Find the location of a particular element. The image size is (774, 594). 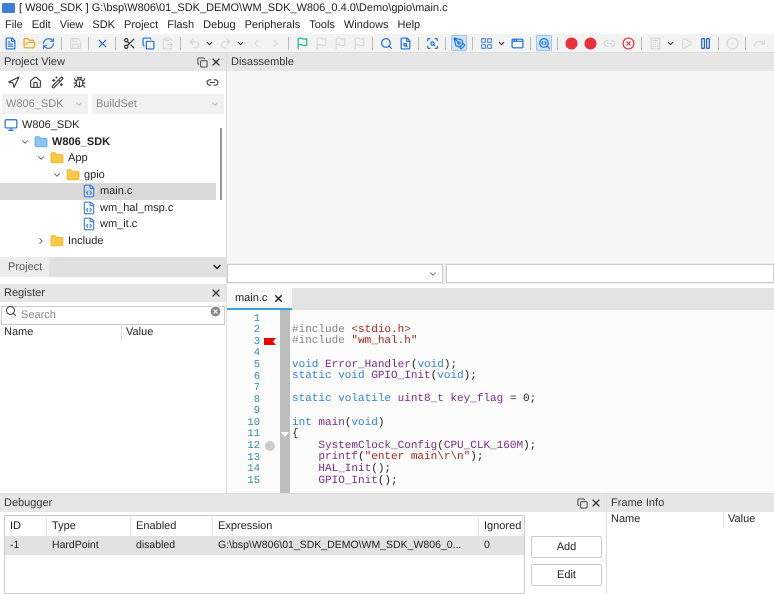

tree-label: wm_hal_msp.c is located at coordinates (137, 208).